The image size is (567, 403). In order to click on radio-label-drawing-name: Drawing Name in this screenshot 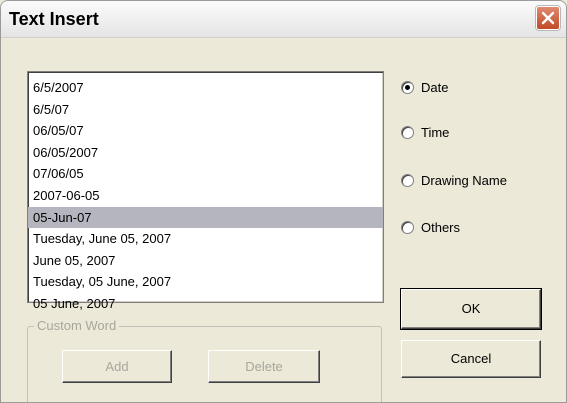, I will do `click(464, 180)`.